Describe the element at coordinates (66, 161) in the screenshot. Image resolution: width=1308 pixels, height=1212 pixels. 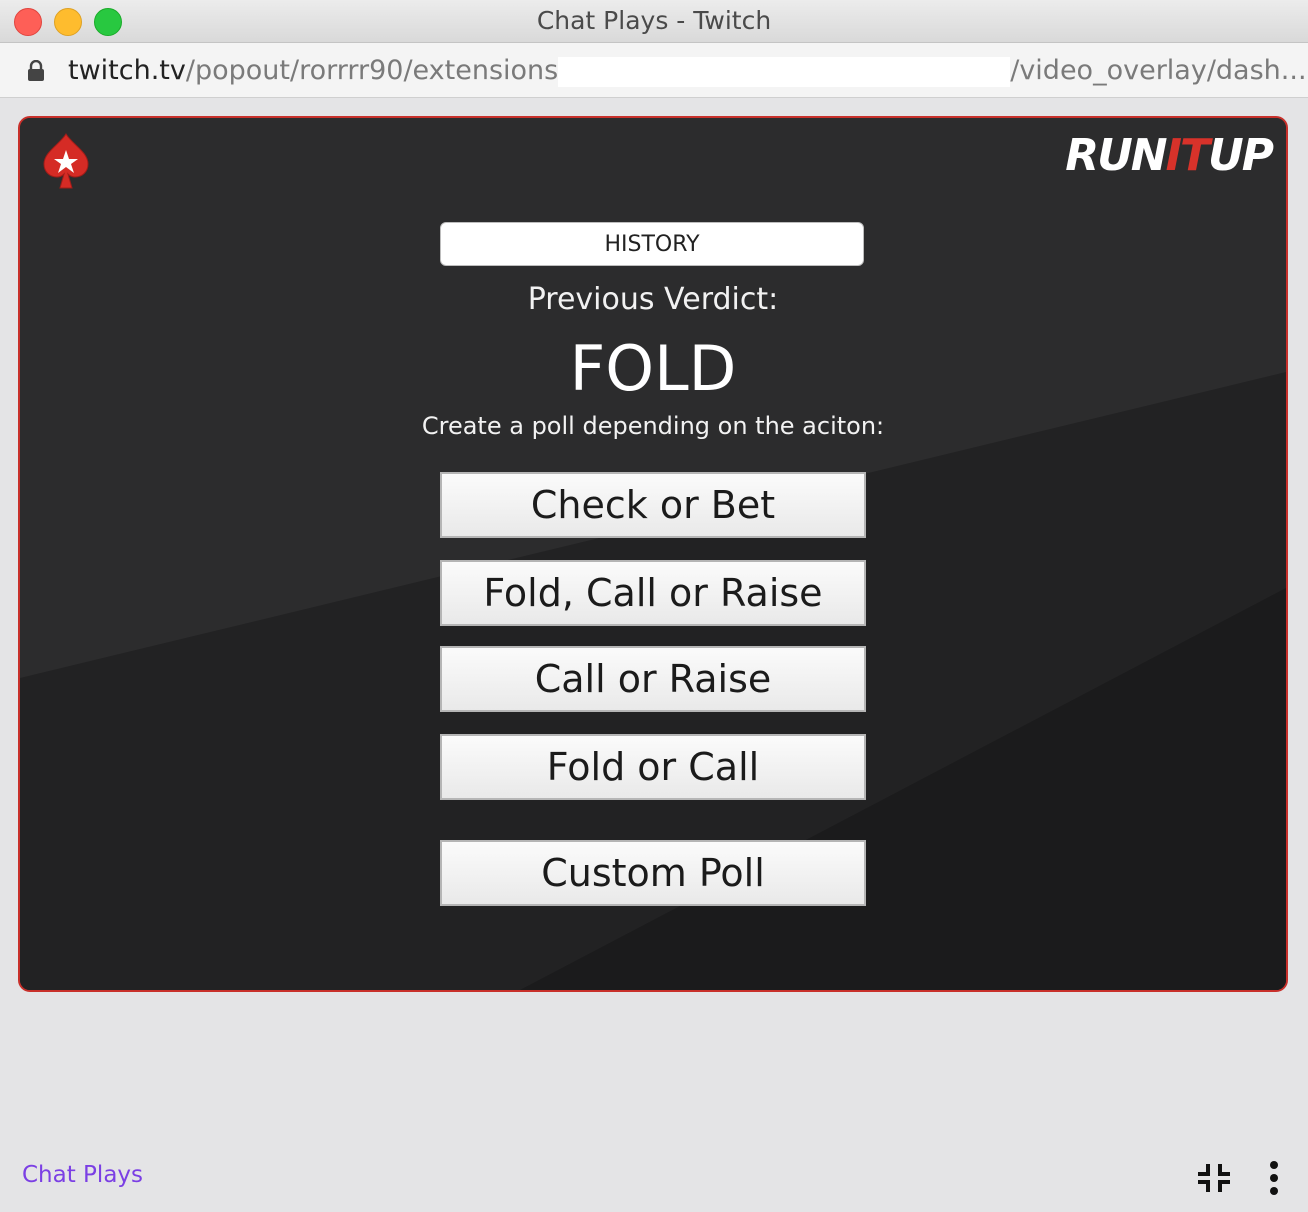
I see `pokerstars-spade-icon` at that location.